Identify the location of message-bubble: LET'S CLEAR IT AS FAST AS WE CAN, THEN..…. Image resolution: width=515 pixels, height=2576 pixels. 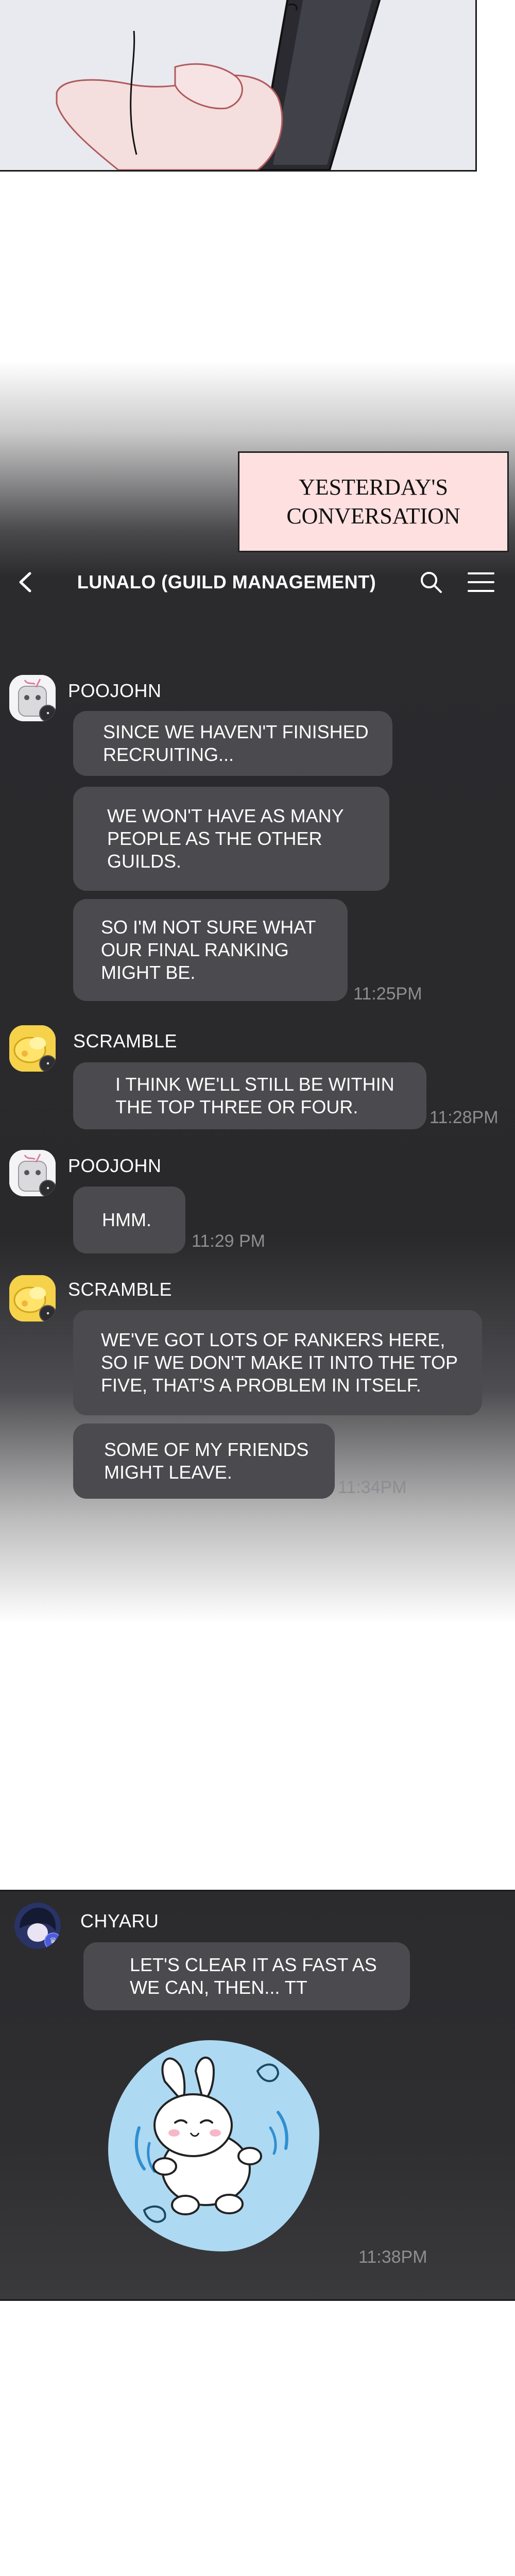
(246, 1976).